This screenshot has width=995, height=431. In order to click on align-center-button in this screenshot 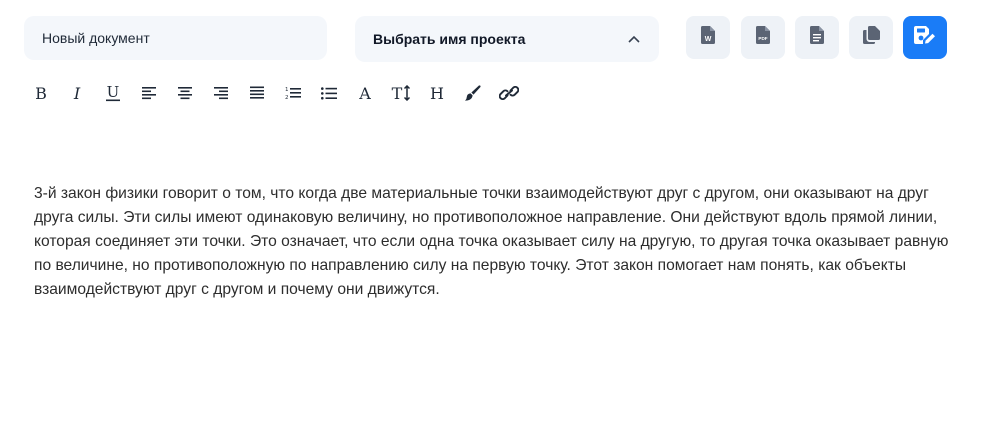, I will do `click(185, 93)`.